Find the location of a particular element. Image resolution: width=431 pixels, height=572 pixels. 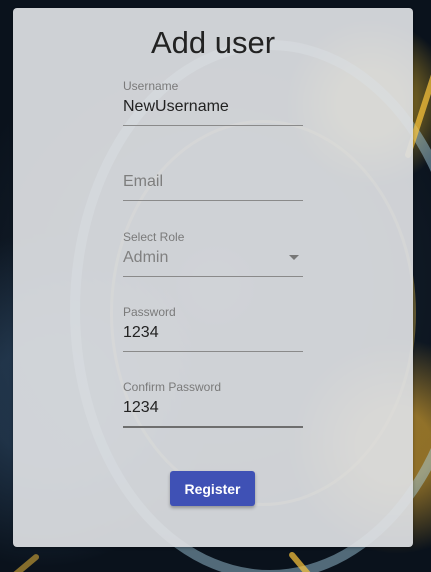

password-input is located at coordinates (213, 333).